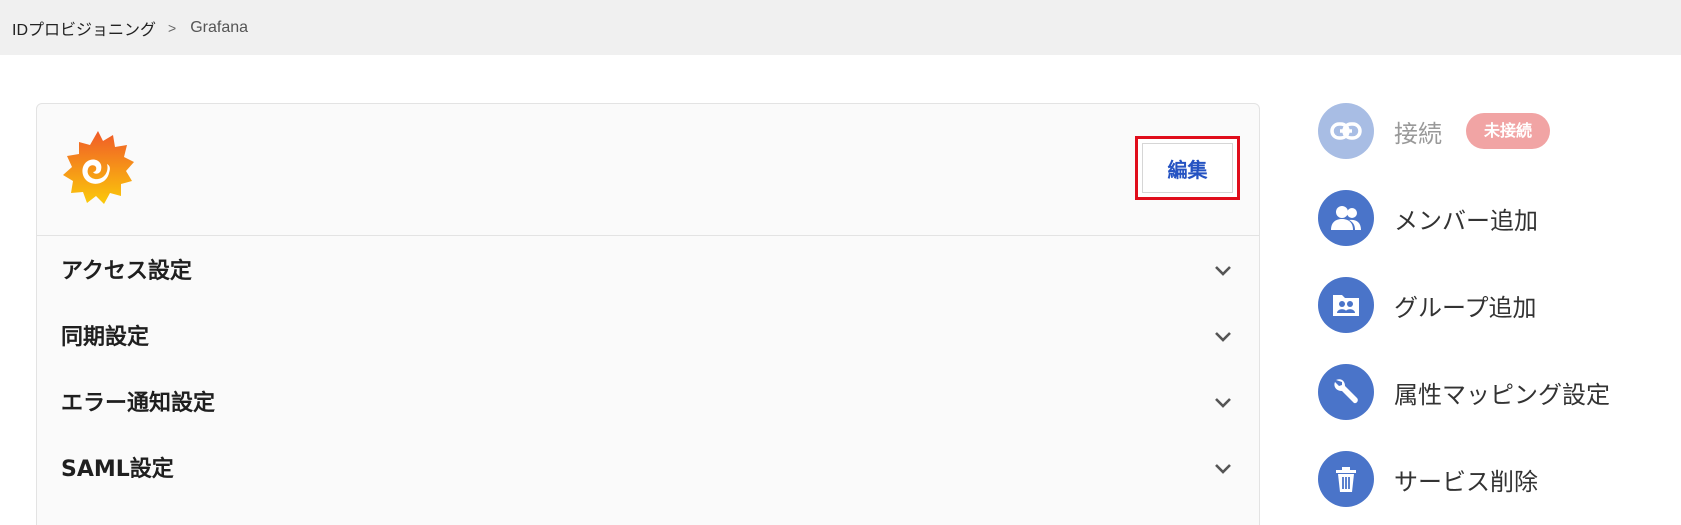 The image size is (1681, 525). What do you see at coordinates (1466, 220) in the screenshot?
I see `add-member-label: メンバー追加` at bounding box center [1466, 220].